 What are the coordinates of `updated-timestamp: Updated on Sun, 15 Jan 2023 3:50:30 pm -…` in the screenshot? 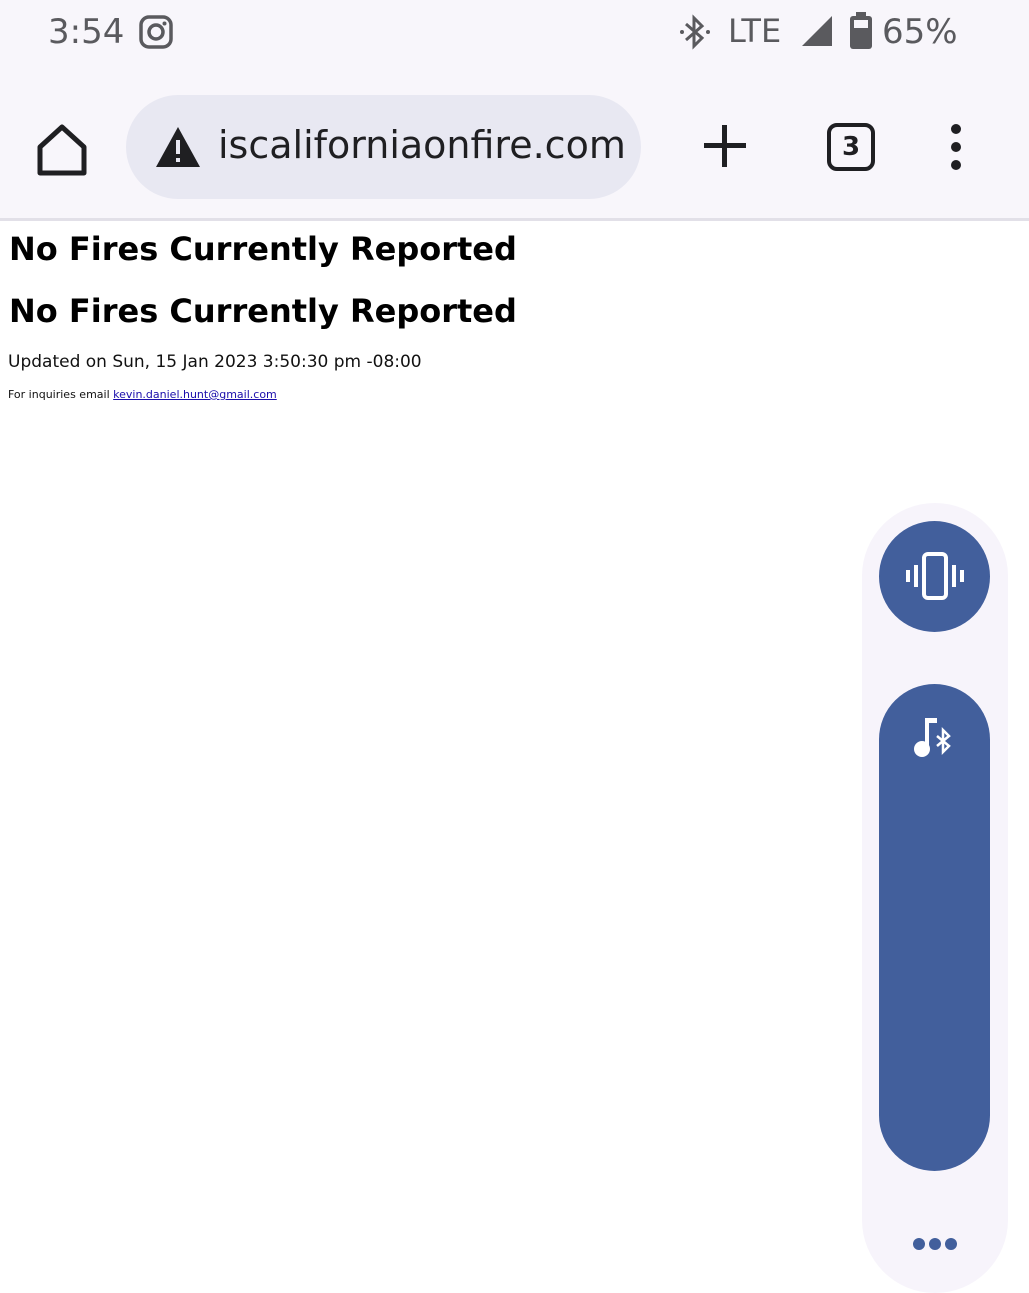 It's located at (215, 362).